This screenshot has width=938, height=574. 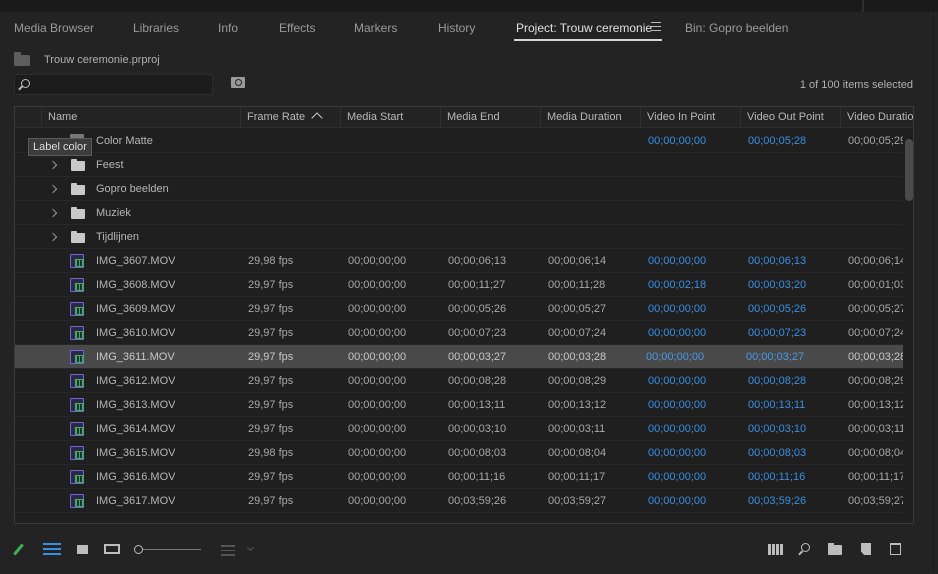 What do you see at coordinates (477, 477) in the screenshot?
I see `cell-mend: 00;00;11;16` at bounding box center [477, 477].